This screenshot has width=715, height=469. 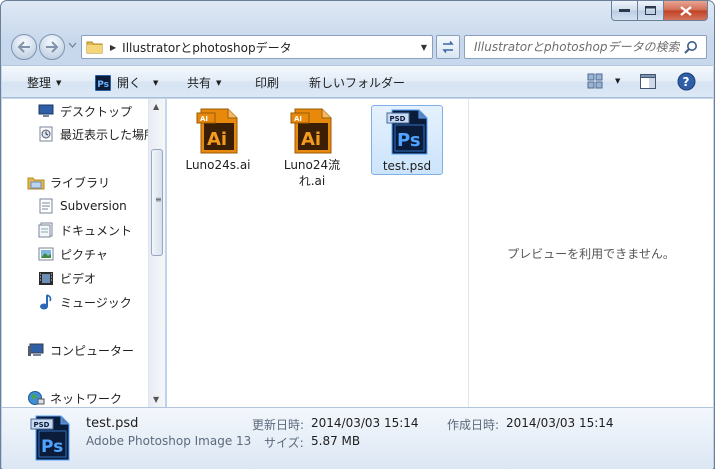 I want to click on print-button: 印刷, so click(x=267, y=82).